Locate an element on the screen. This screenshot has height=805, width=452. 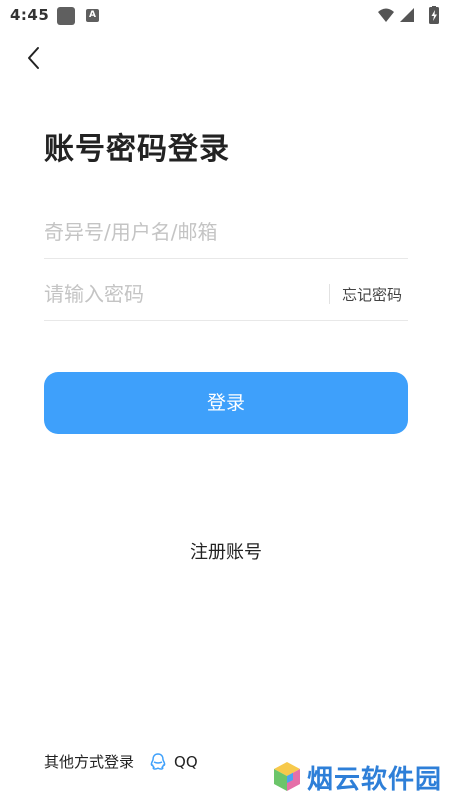
register-link: 注册账号 is located at coordinates (226, 551).